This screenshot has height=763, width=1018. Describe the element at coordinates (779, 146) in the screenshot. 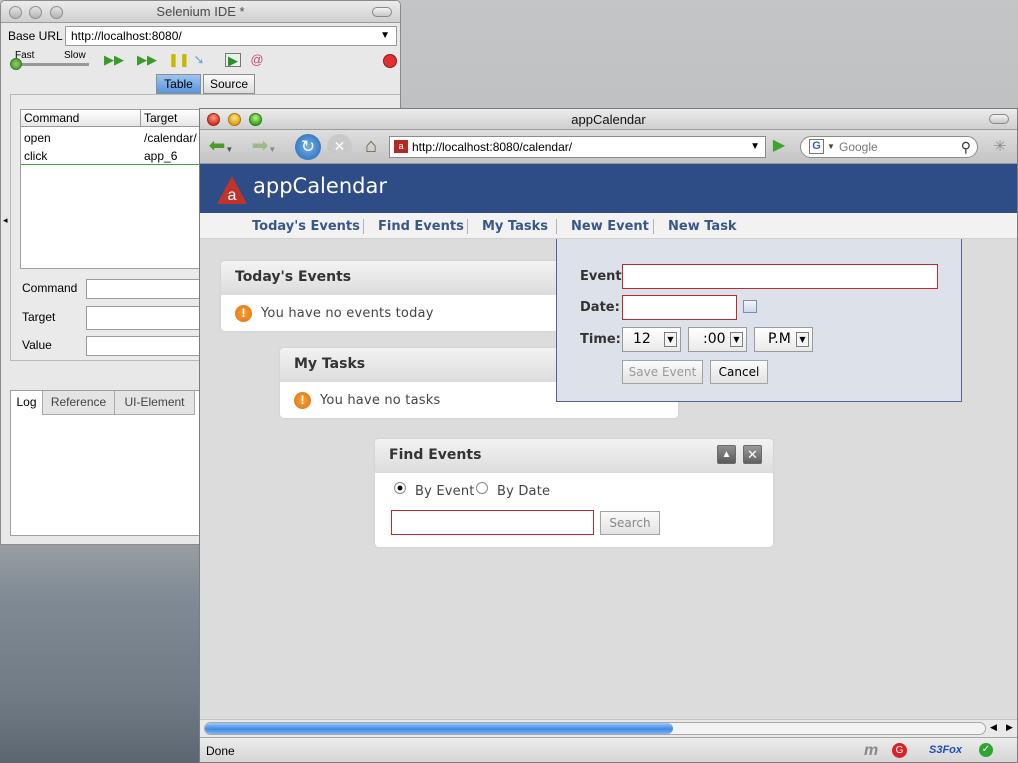

I see `go-icon: ▶` at that location.